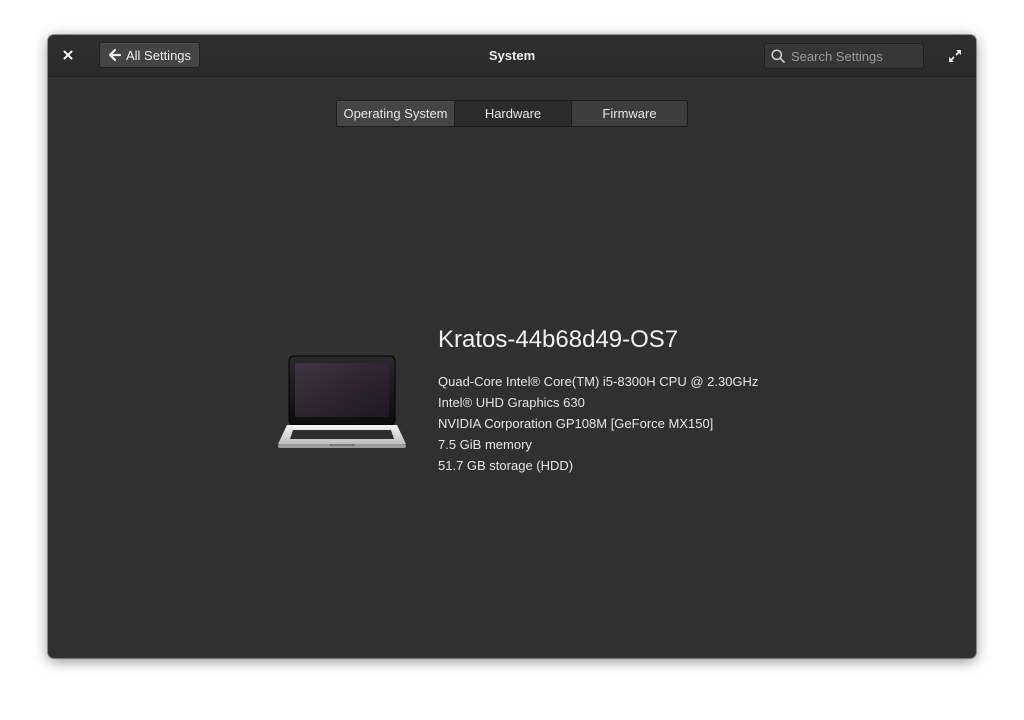 The height and width of the screenshot is (720, 1024). I want to click on search-icon, so click(778, 56).